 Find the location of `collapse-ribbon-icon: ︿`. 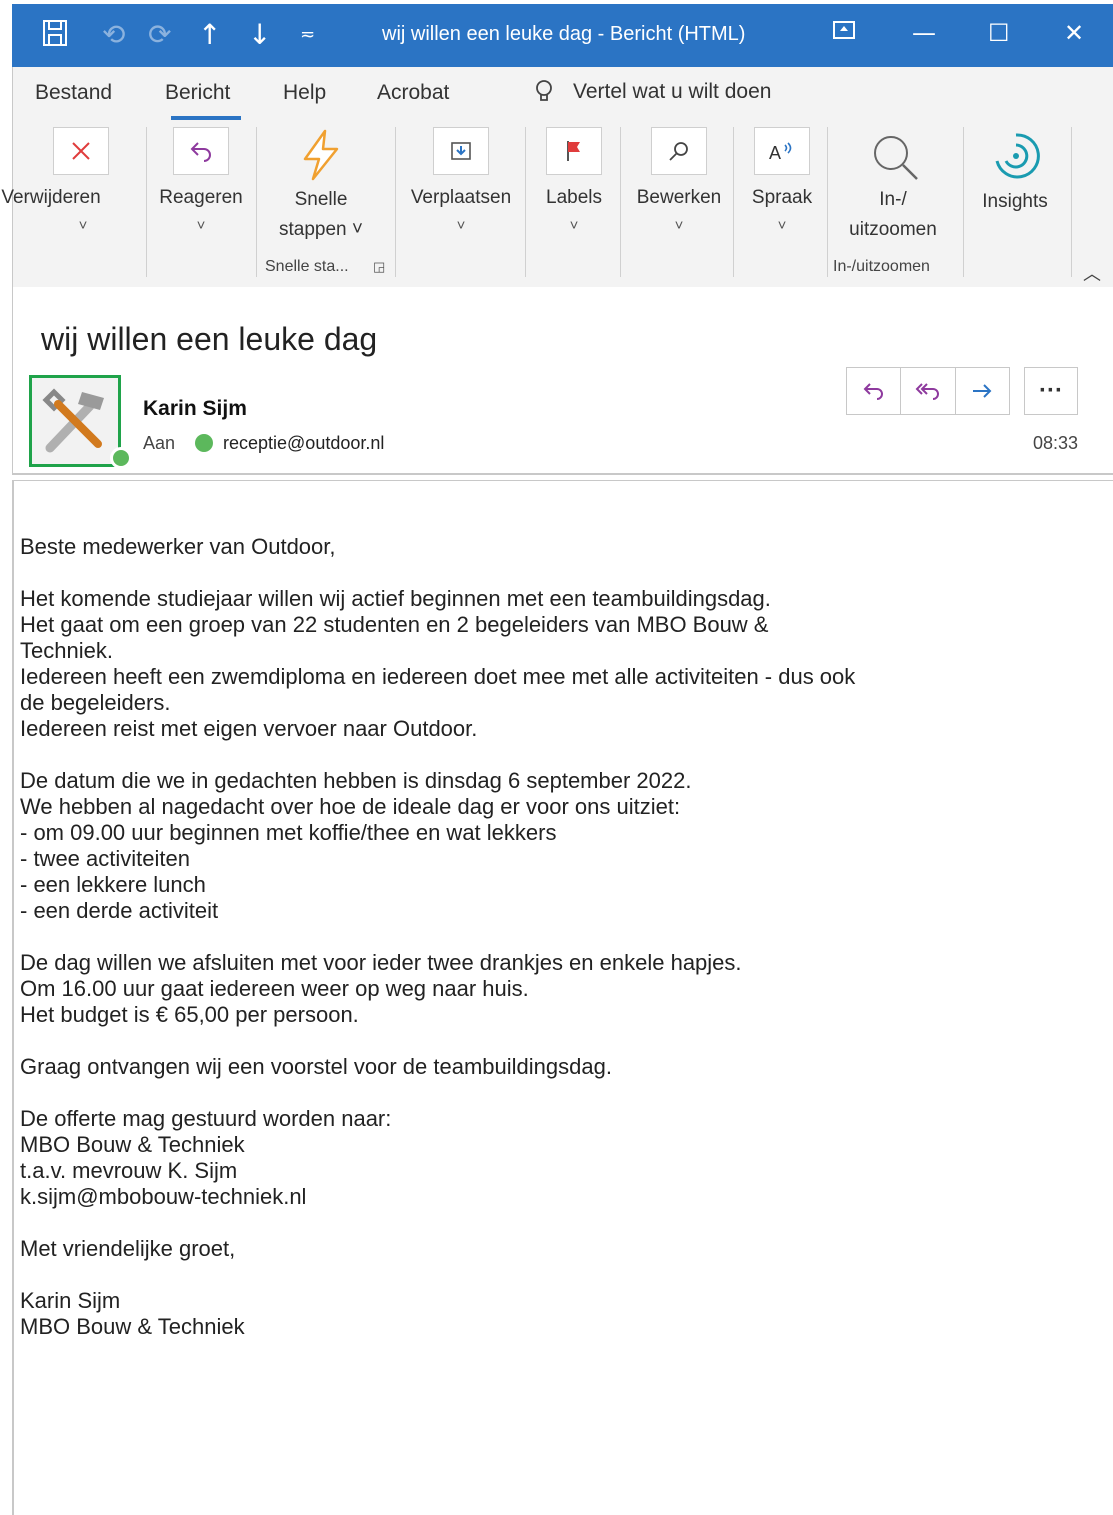

collapse-ribbon-icon: ︿ is located at coordinates (1092, 273).